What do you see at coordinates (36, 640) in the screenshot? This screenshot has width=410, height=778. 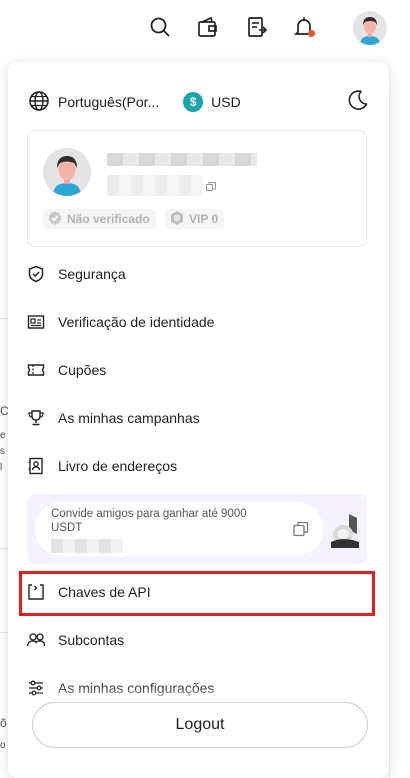 I see `users-icon` at bounding box center [36, 640].